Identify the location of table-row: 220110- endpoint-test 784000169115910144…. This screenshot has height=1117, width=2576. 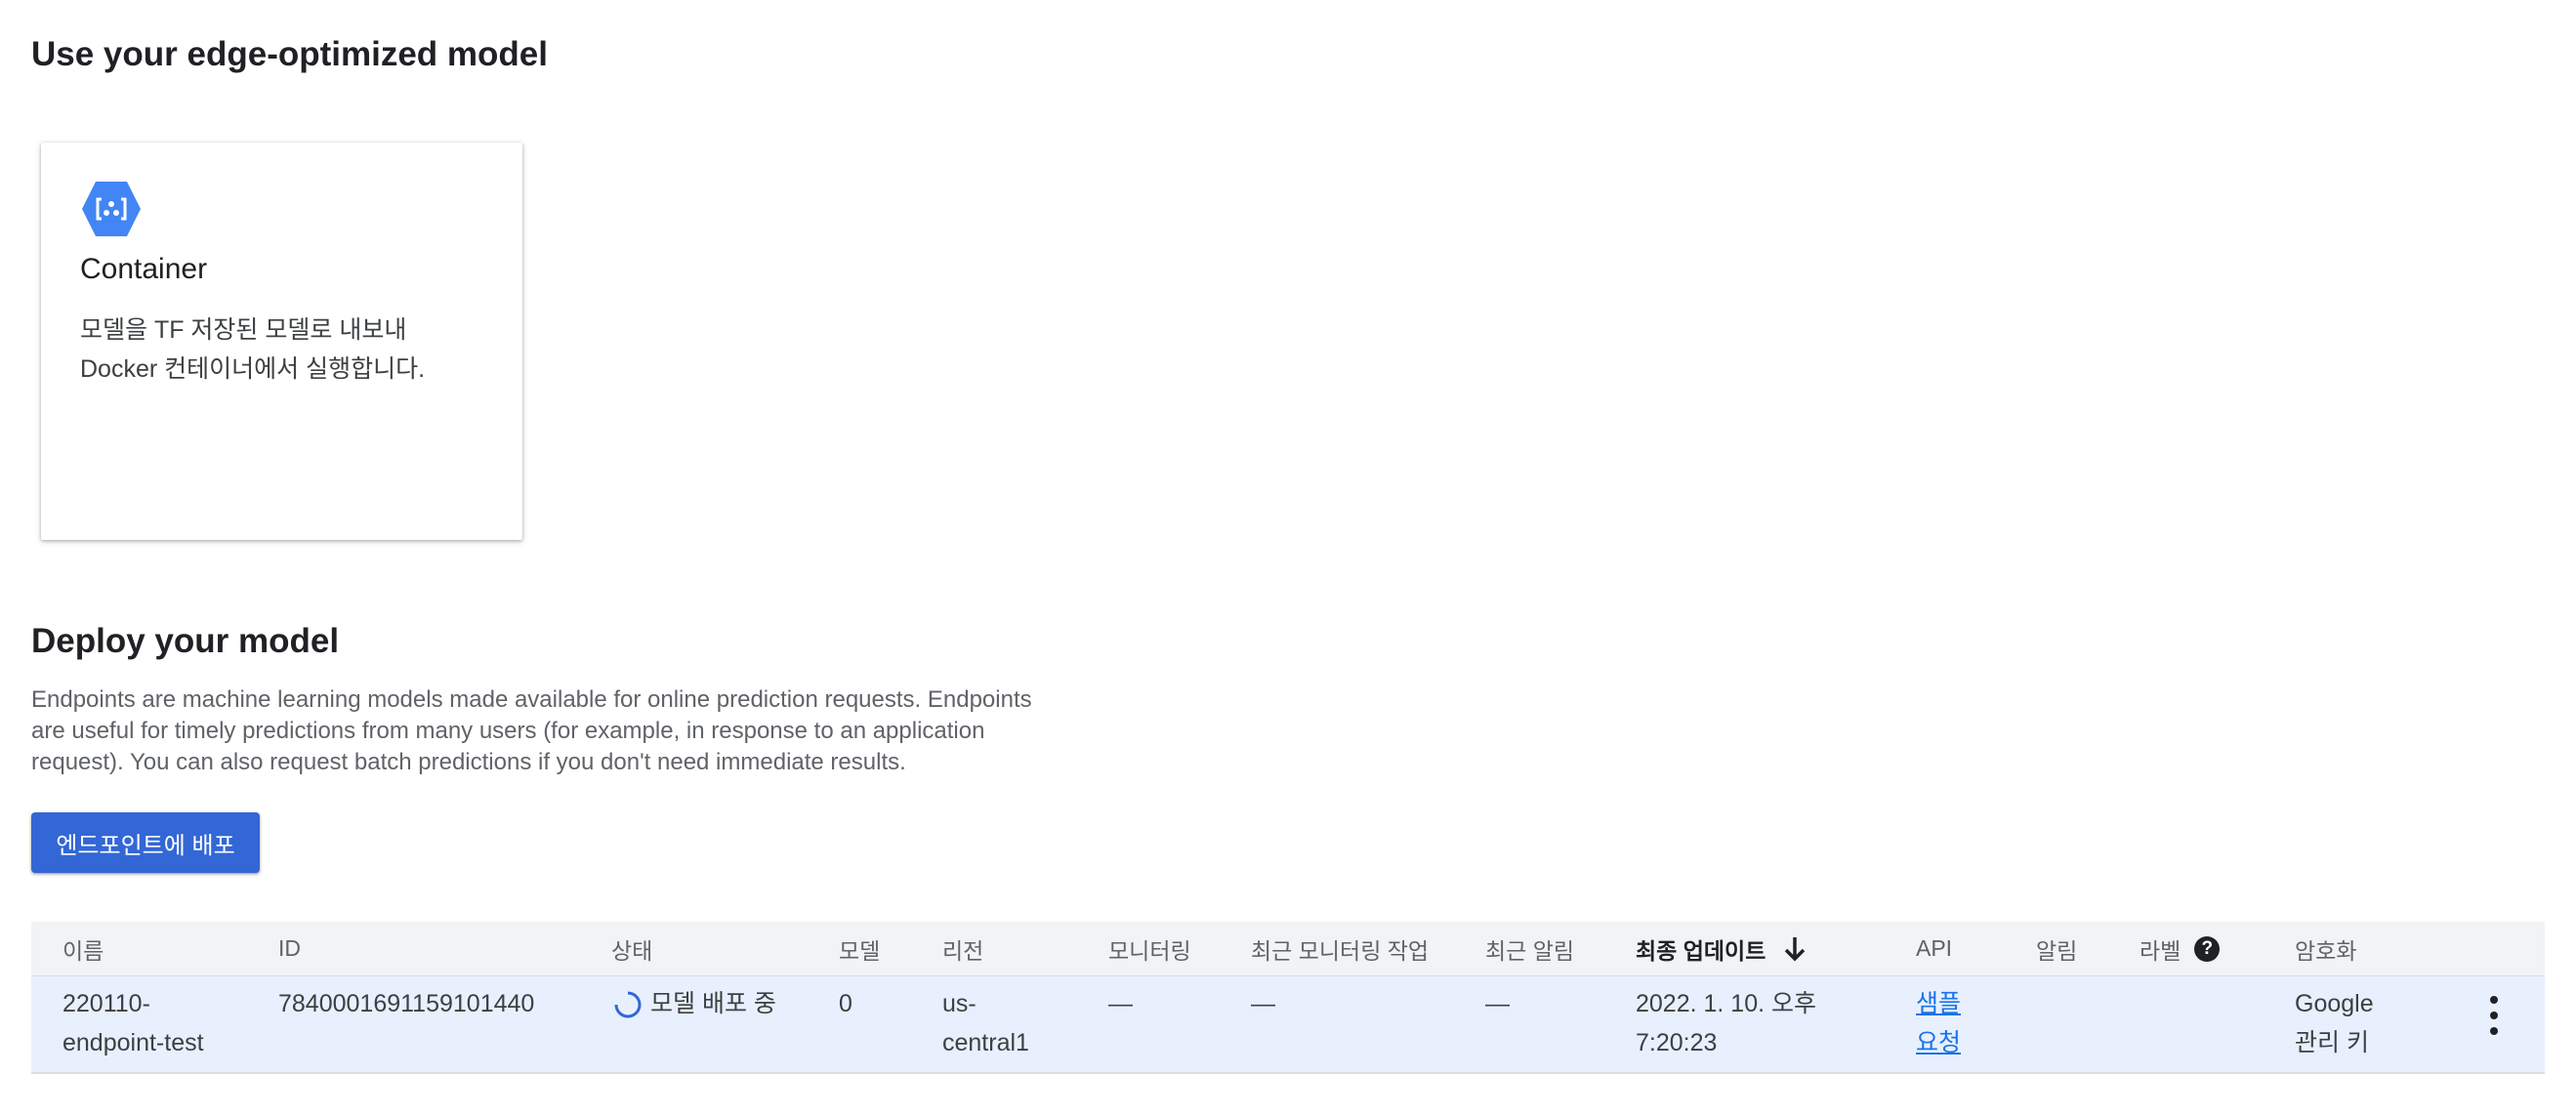
(1288, 1025).